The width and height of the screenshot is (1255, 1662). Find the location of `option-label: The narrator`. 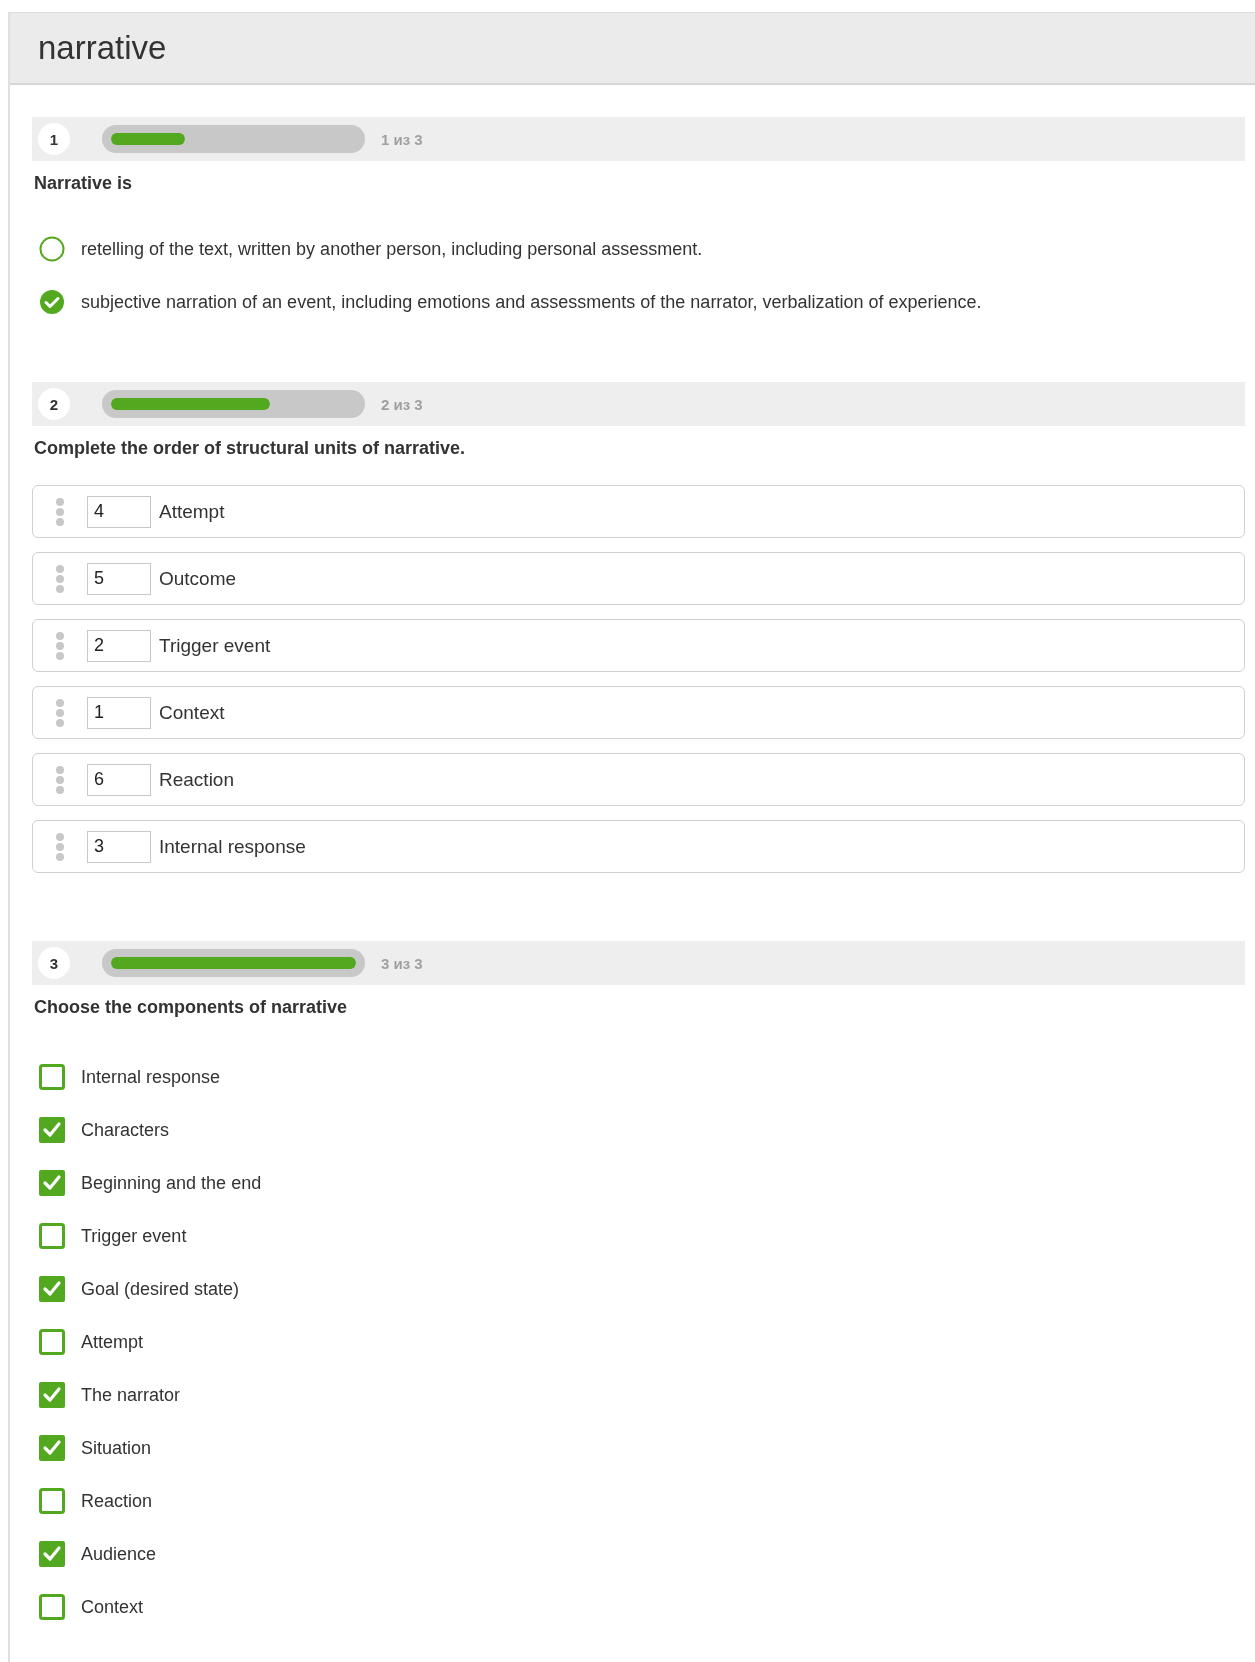

option-label: The narrator is located at coordinates (131, 1395).